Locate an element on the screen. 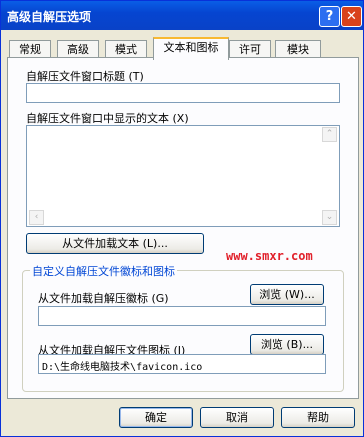 The height and width of the screenshot is (437, 364). tab-general: 常规 is located at coordinates (30, 49).